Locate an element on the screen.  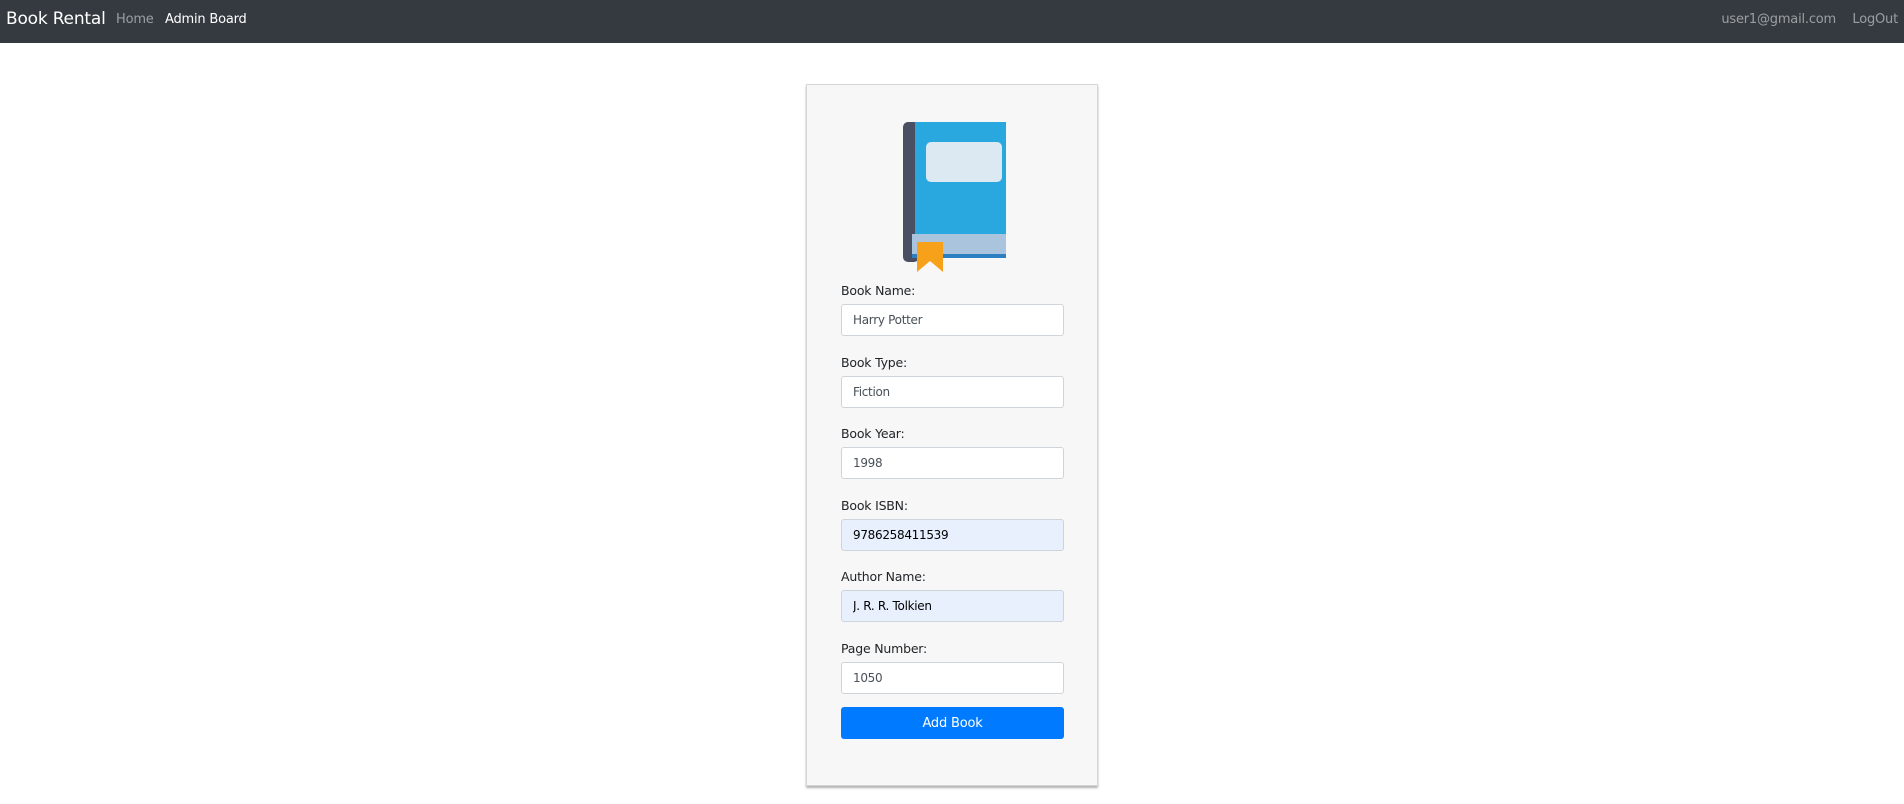
book-year-label: Book Year: is located at coordinates (873, 433).